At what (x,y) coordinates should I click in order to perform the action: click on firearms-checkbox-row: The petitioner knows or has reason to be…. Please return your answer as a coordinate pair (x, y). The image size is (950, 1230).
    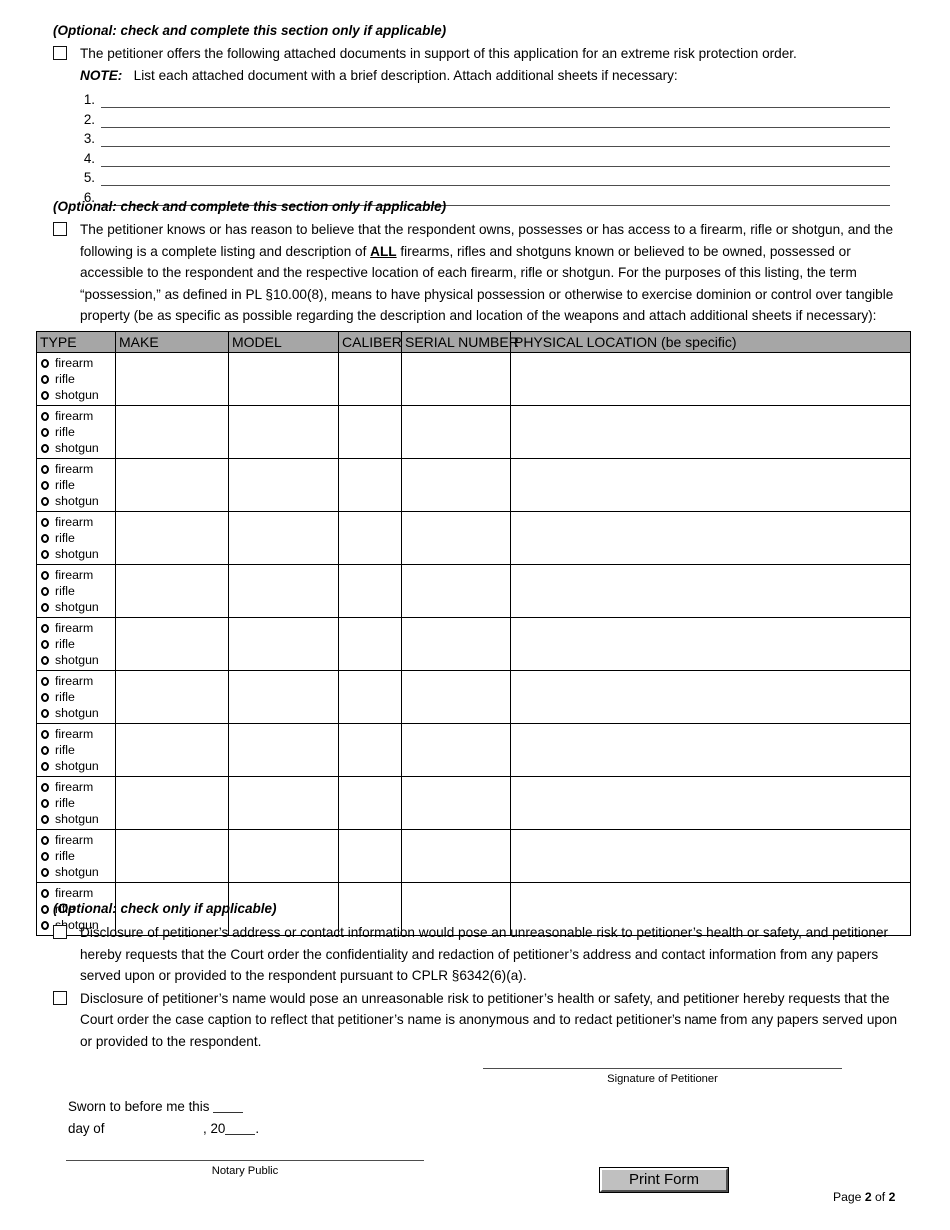
    Looking at the image, I should click on (479, 273).